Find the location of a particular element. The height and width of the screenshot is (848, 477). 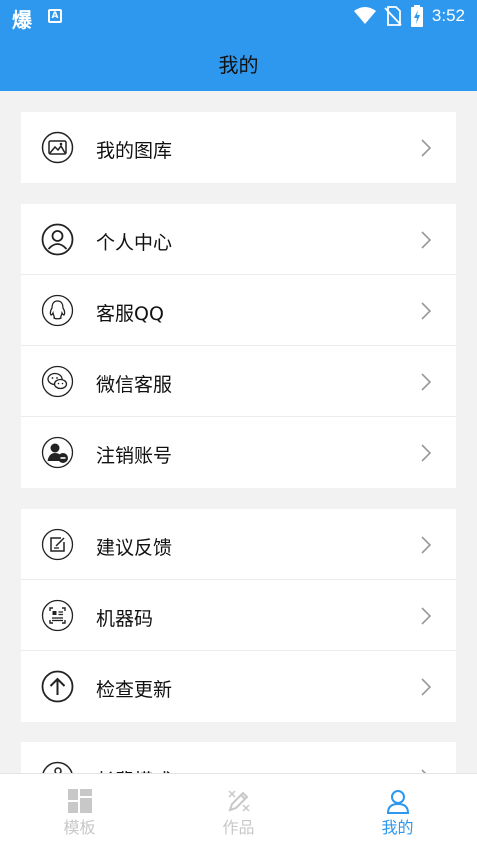

menu-item-label: 我的图库 is located at coordinates (134, 151).